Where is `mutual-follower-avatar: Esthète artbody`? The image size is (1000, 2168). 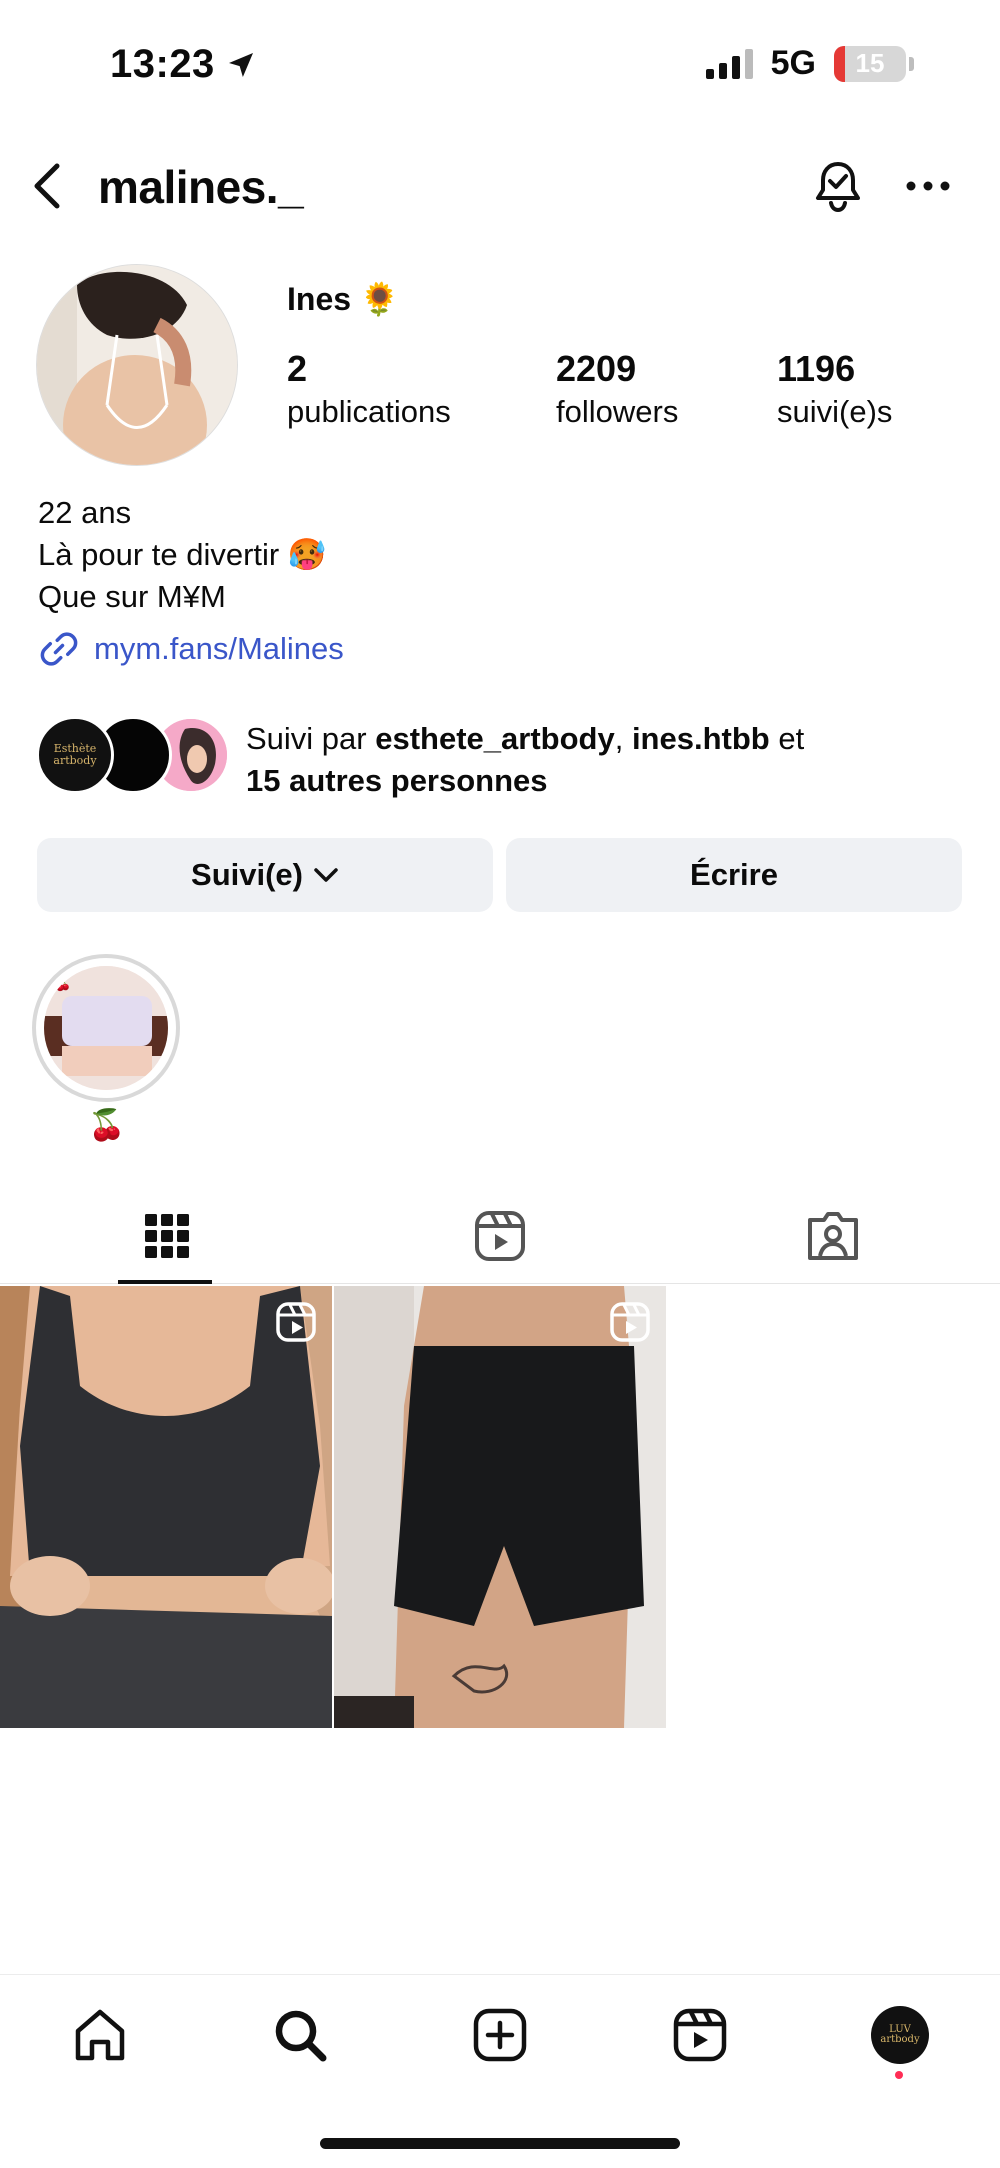
mutual-follower-avatar: Esthète artbody is located at coordinates (75, 755).